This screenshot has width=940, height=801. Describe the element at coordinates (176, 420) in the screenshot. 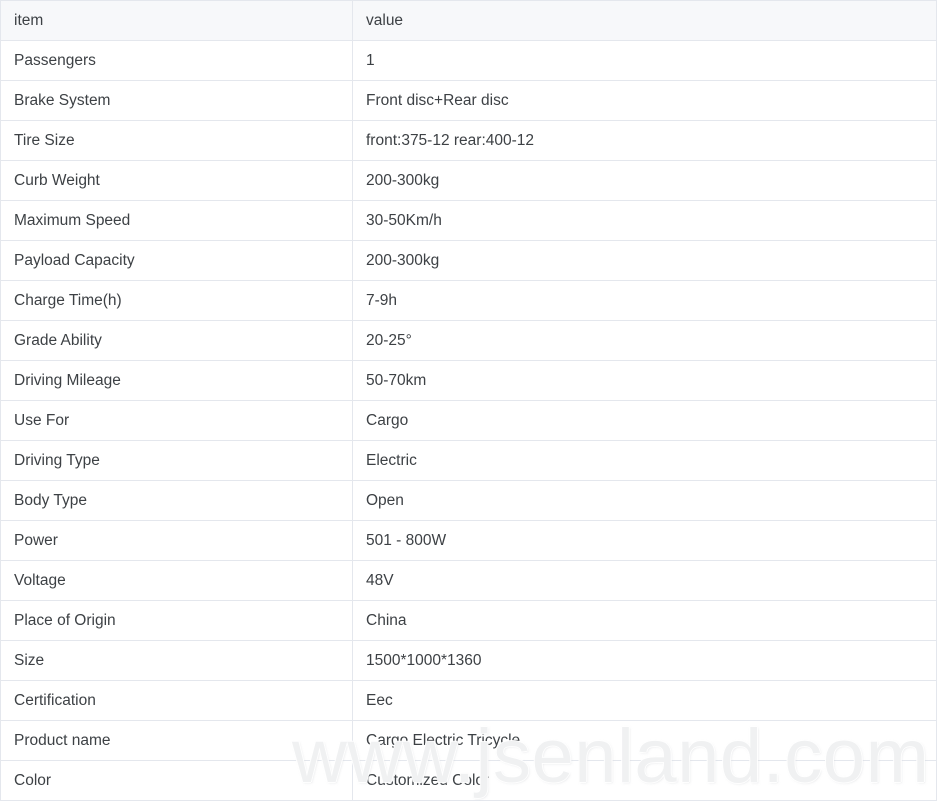

I see `cell-item: Use For` at that location.